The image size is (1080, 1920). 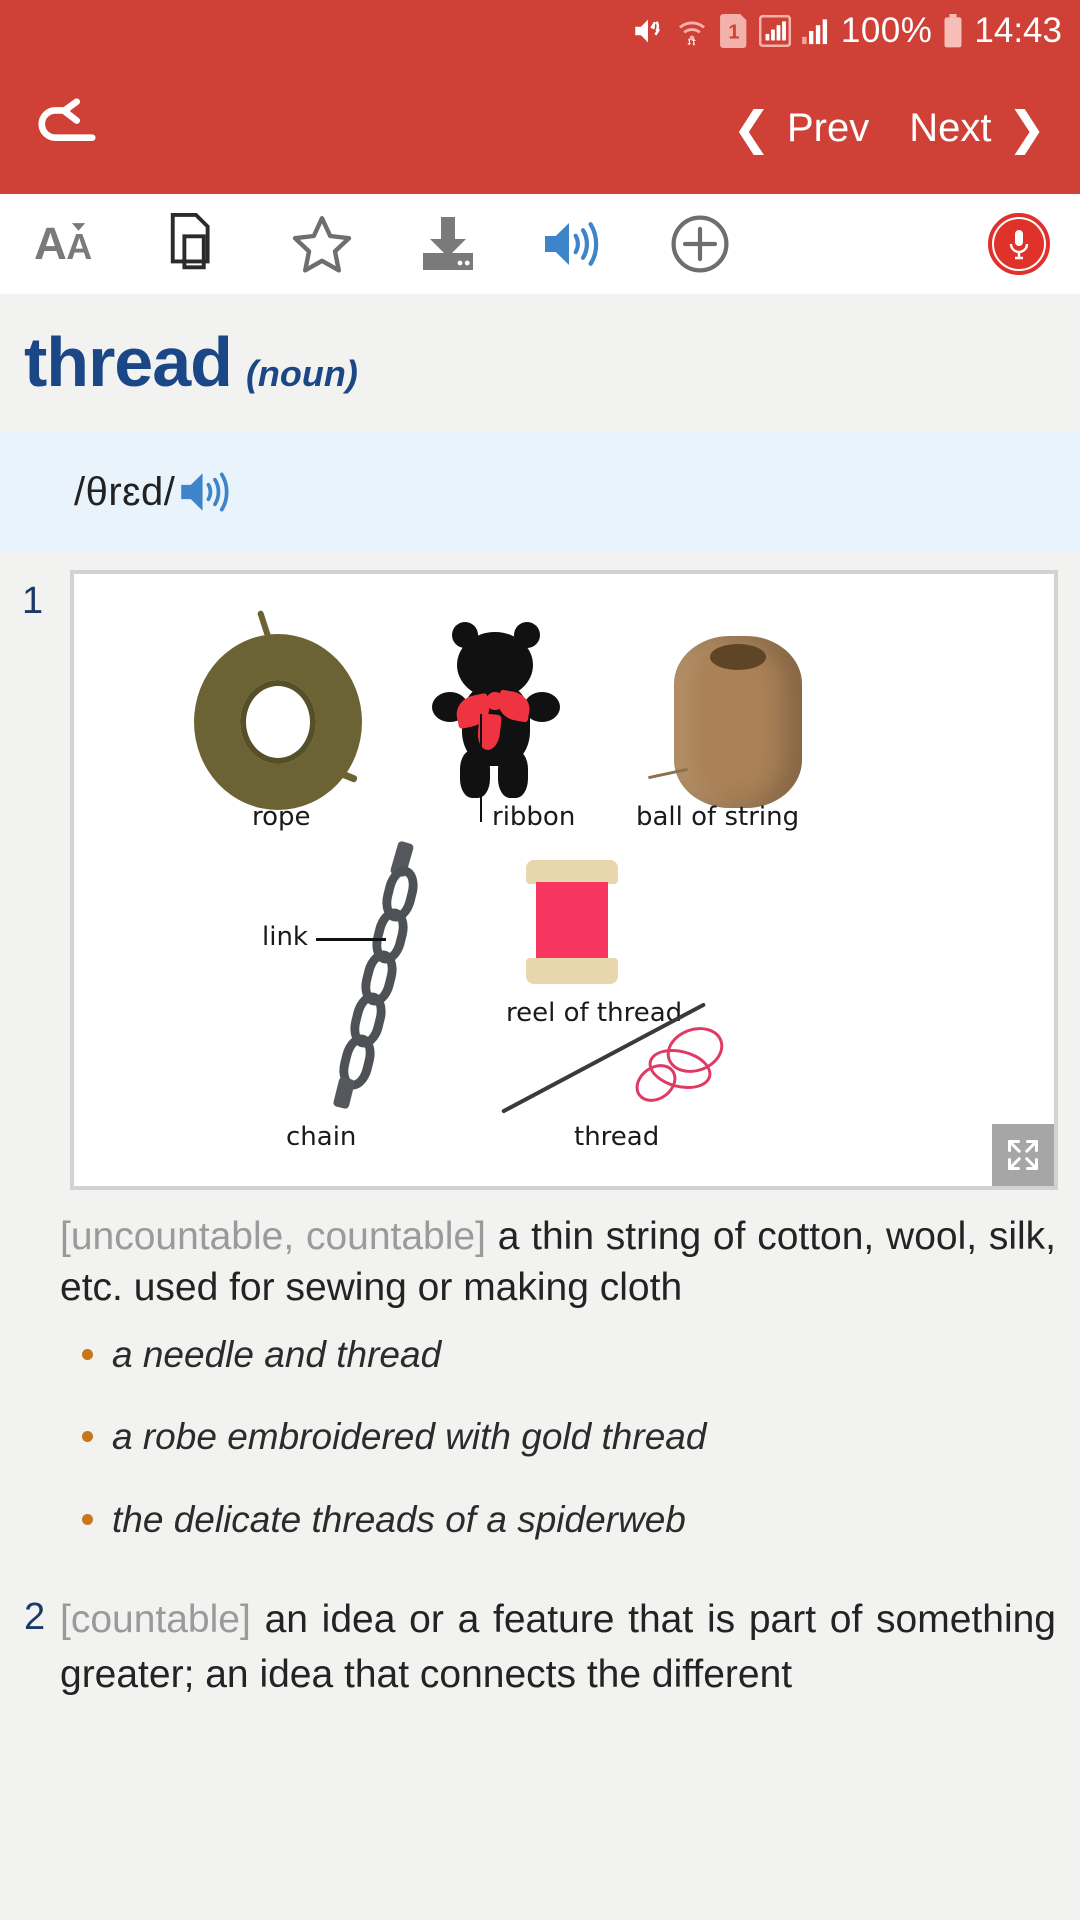 I want to click on label-rope: rope, so click(x=281, y=817).